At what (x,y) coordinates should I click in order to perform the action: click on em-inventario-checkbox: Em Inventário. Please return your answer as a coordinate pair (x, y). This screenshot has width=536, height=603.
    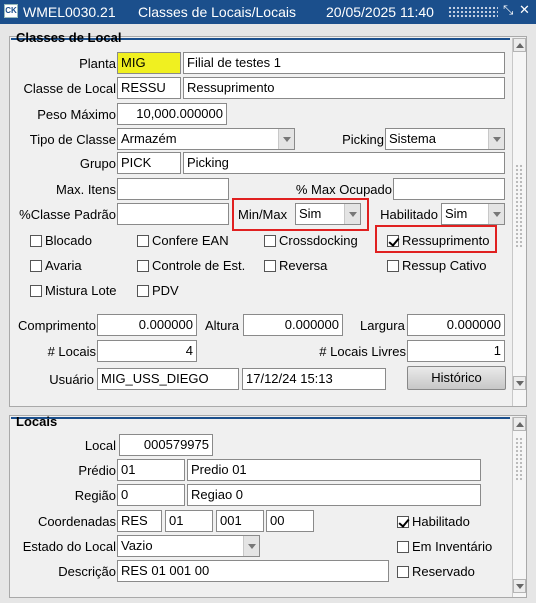
    Looking at the image, I should click on (444, 546).